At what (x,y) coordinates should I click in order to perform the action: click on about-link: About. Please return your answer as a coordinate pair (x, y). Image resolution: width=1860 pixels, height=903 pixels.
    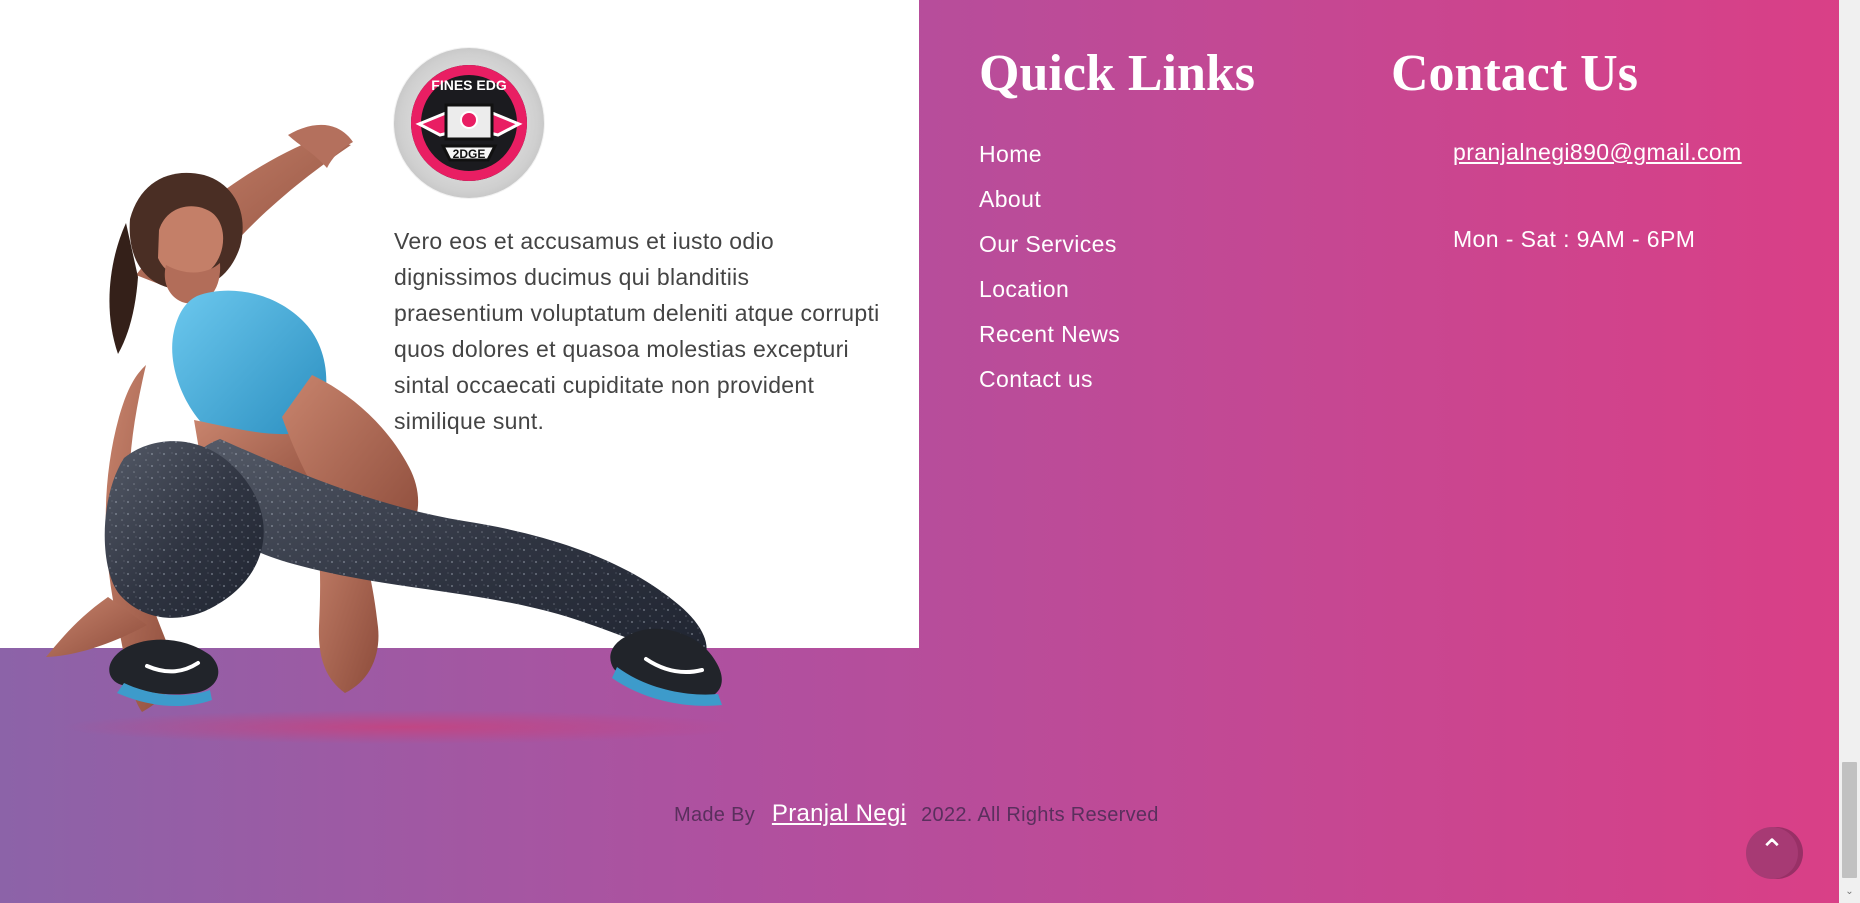
    Looking at the image, I should click on (1010, 199).